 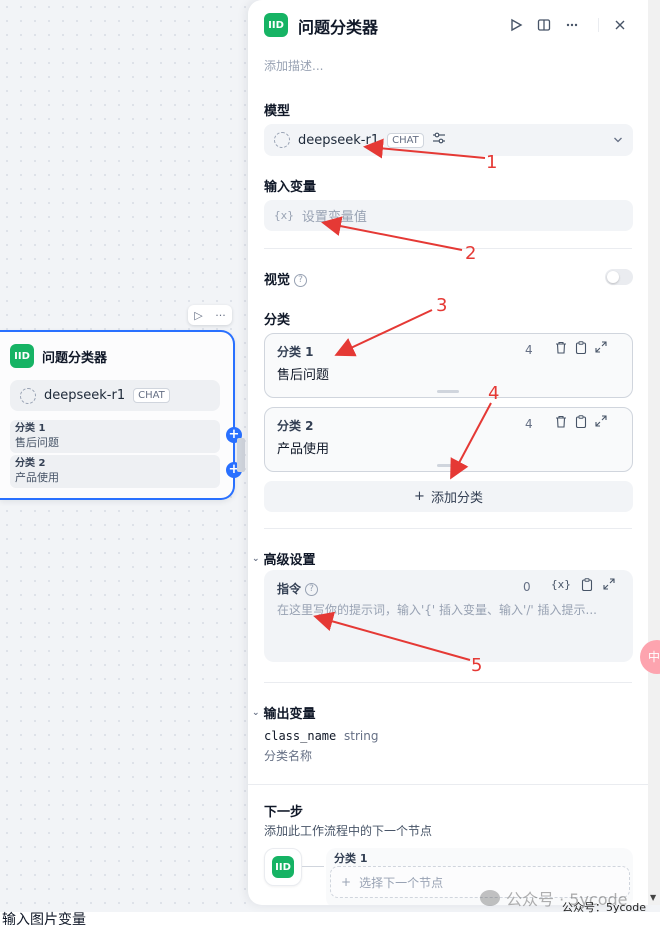 I want to click on node-model-chip: deepseek-r1 CHAT, so click(x=115, y=395).